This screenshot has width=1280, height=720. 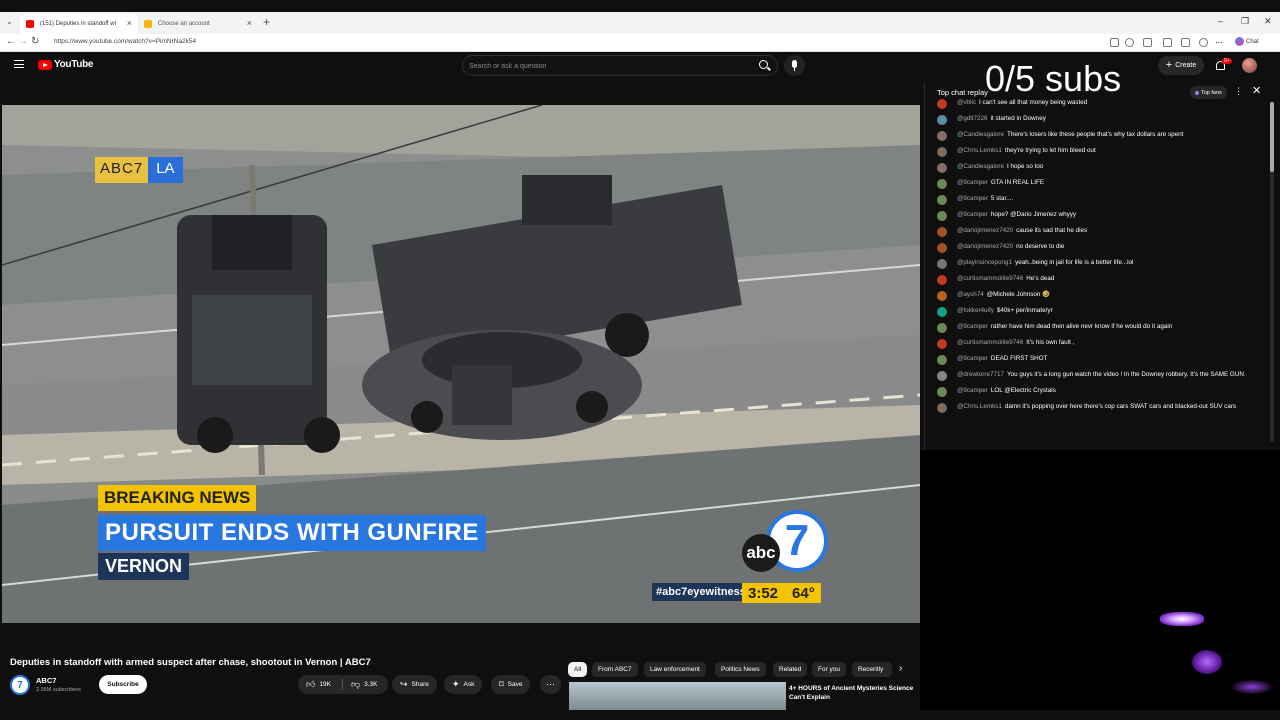 I want to click on top-fans-label: Top fans, so click(x=1211, y=92).